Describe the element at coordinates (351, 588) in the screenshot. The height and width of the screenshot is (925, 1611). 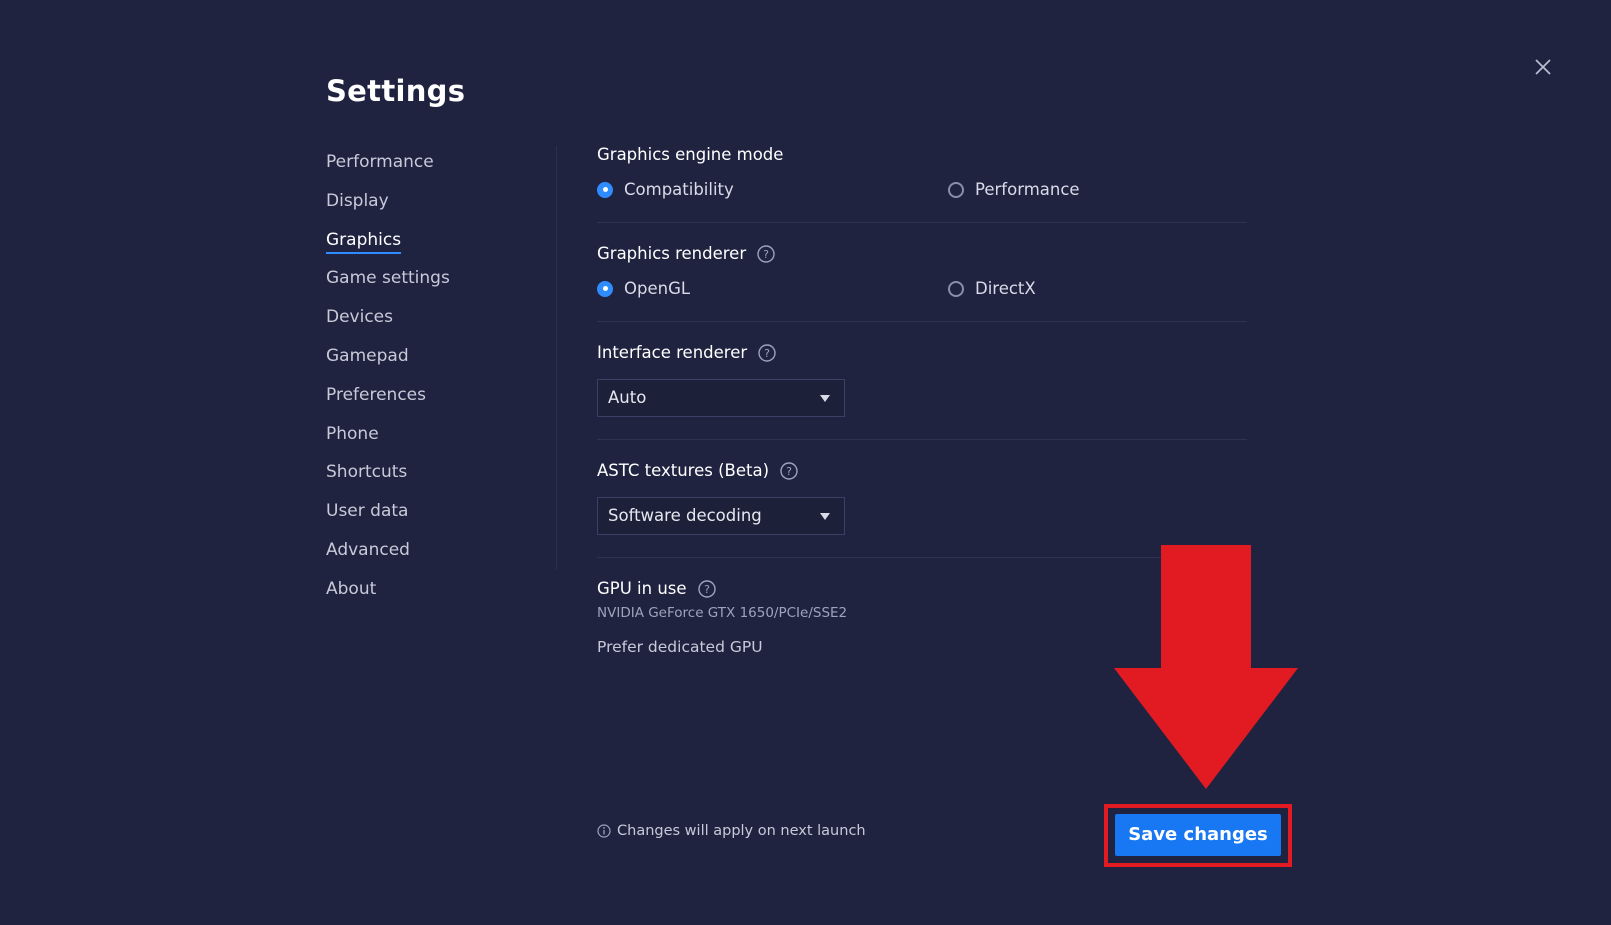
I see `sidebar-item-label: About` at that location.